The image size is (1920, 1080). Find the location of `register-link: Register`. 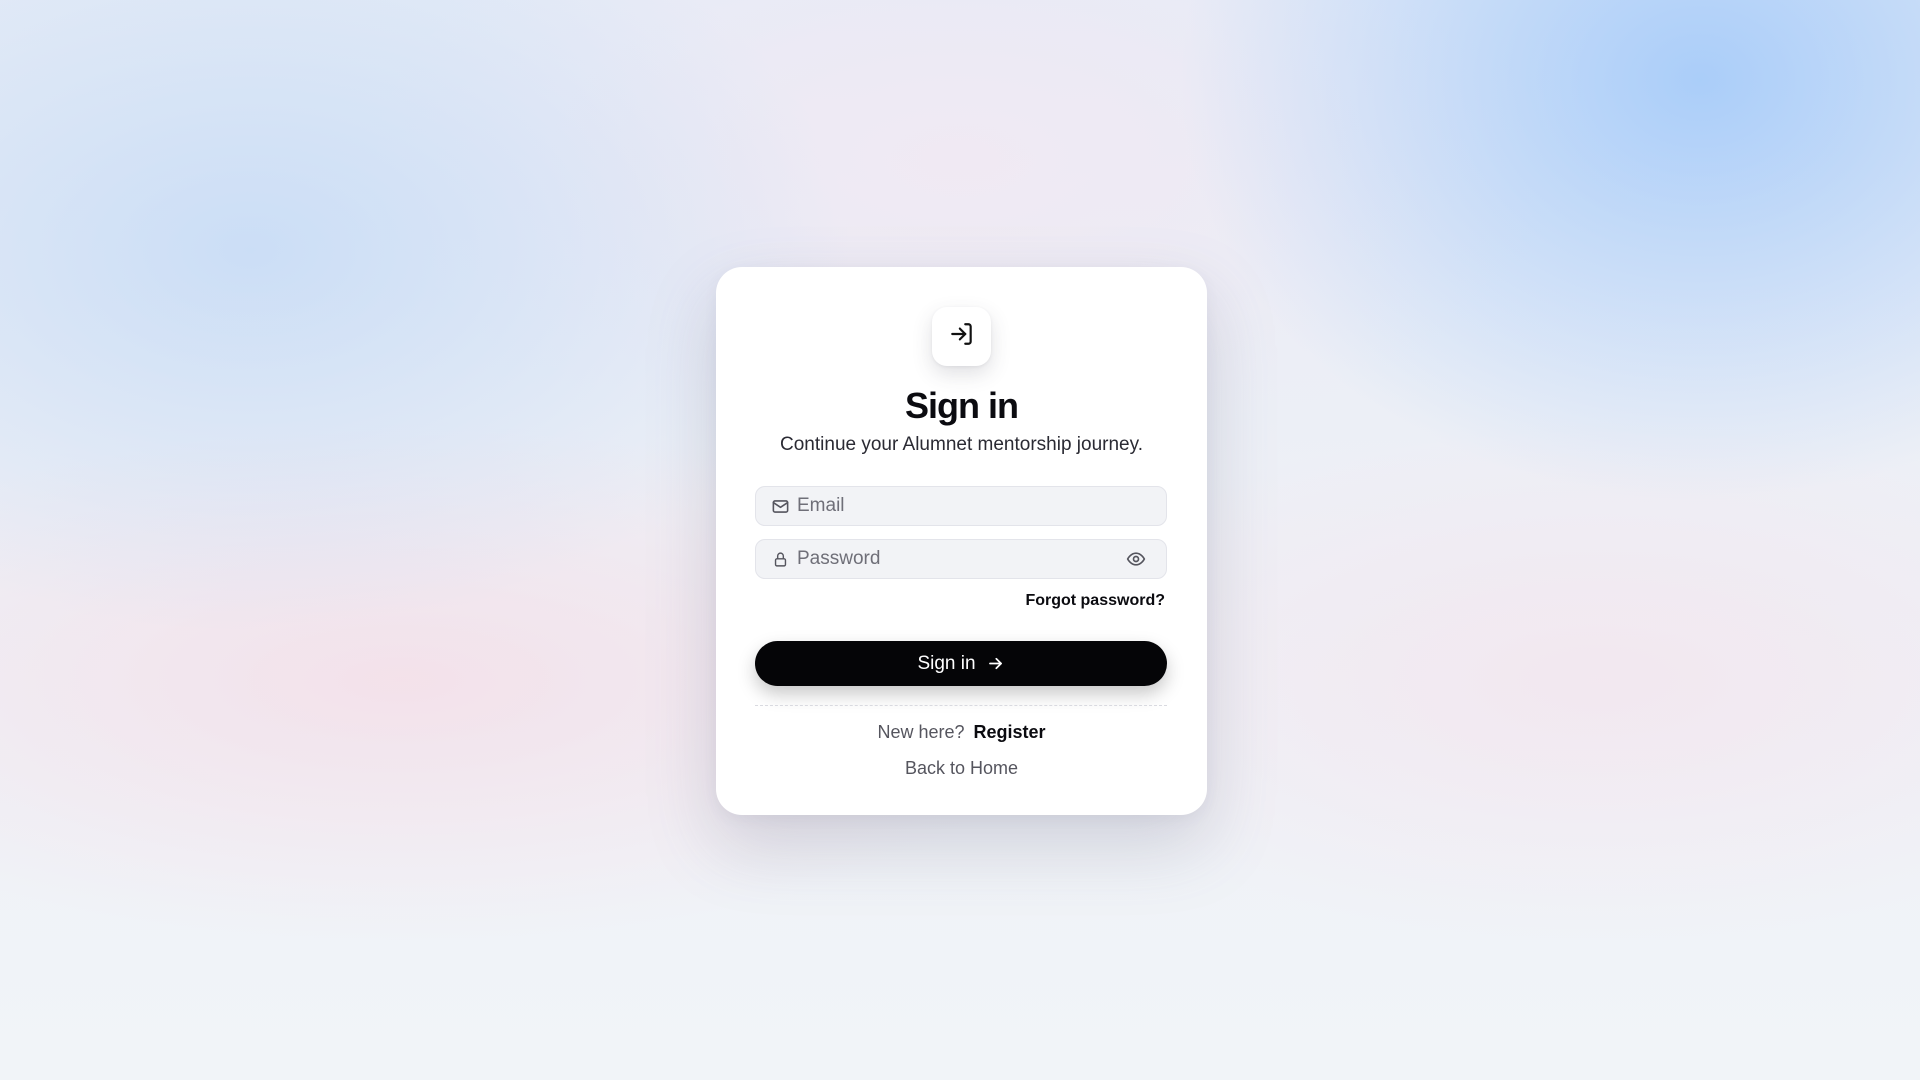

register-link: Register is located at coordinates (1010, 732).